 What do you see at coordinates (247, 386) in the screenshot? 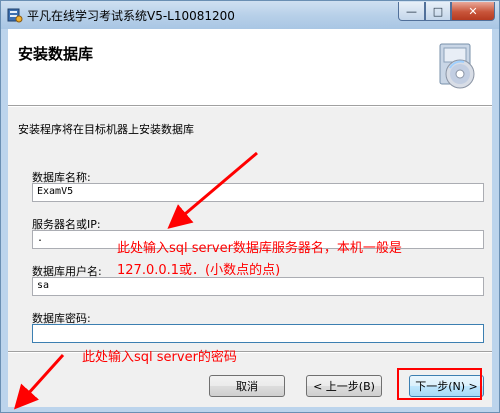
I see `cancel-button: 取消` at bounding box center [247, 386].